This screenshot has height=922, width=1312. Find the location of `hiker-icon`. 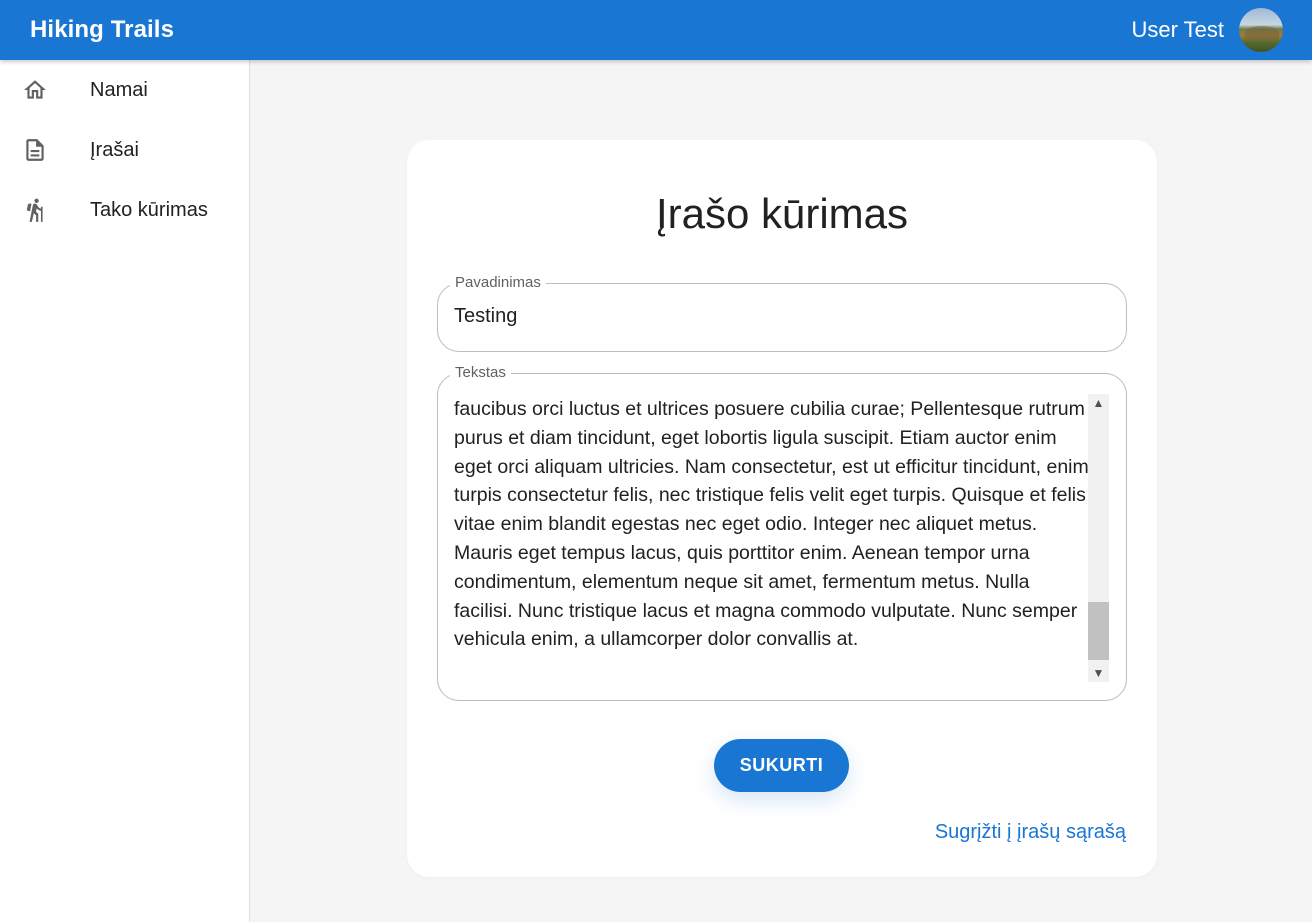

hiker-icon is located at coordinates (35, 210).